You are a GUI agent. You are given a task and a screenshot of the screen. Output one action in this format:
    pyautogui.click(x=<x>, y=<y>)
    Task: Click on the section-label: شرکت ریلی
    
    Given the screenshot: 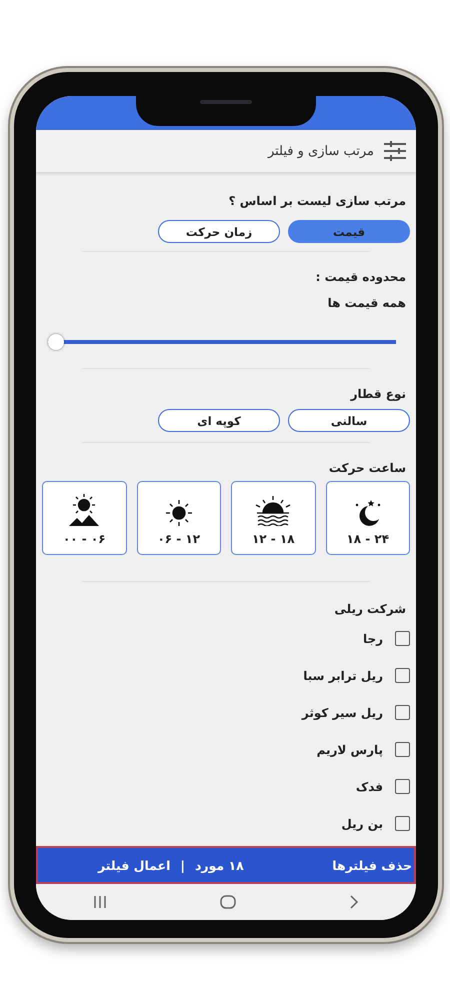 What is the action you would take?
    pyautogui.click(x=369, y=609)
    